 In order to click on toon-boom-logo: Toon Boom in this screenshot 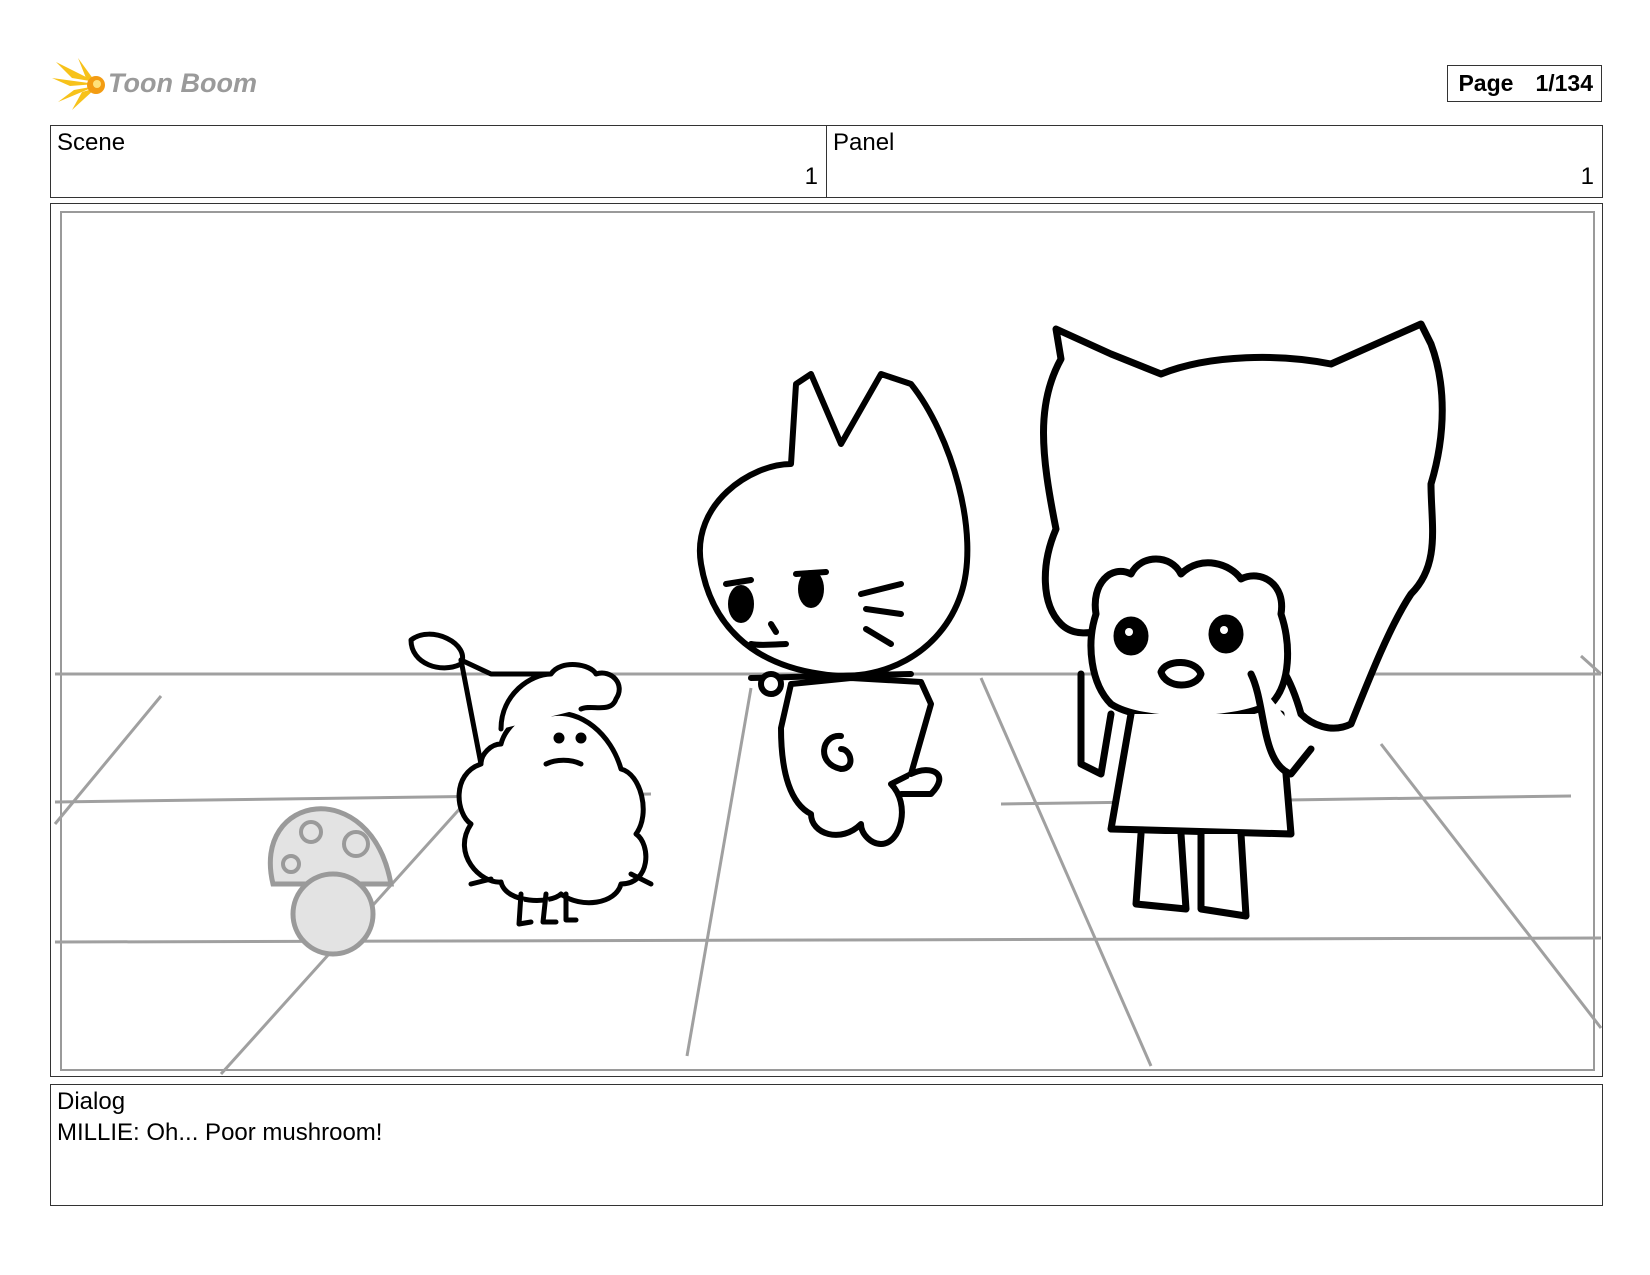, I will do `click(157, 84)`.